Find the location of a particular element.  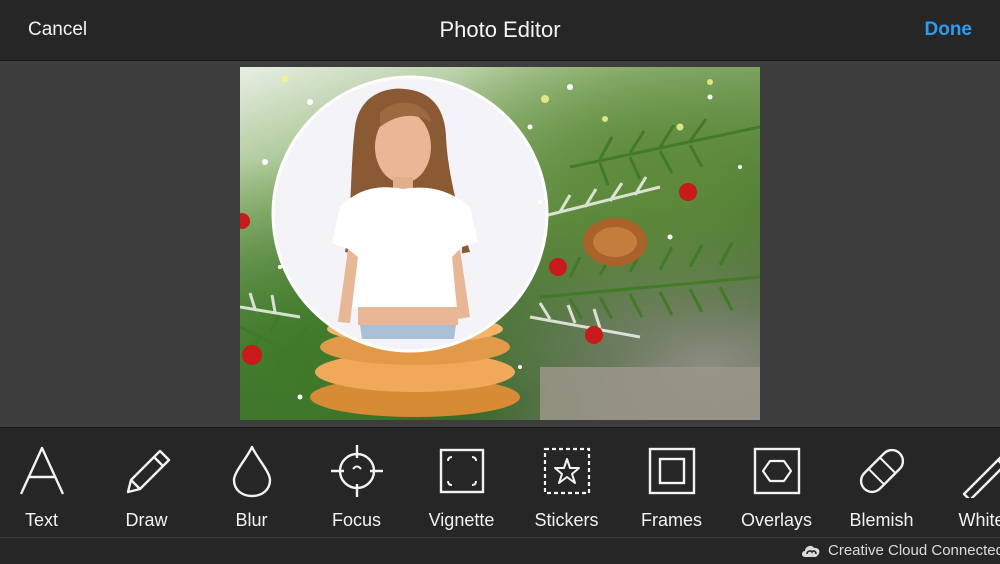

cc-status: Creative Cloud Connected is located at coordinates (896, 551).